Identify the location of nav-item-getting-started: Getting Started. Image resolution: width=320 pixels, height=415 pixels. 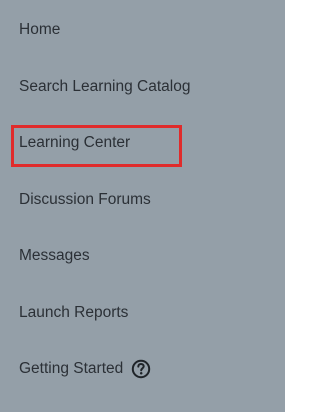
(85, 369).